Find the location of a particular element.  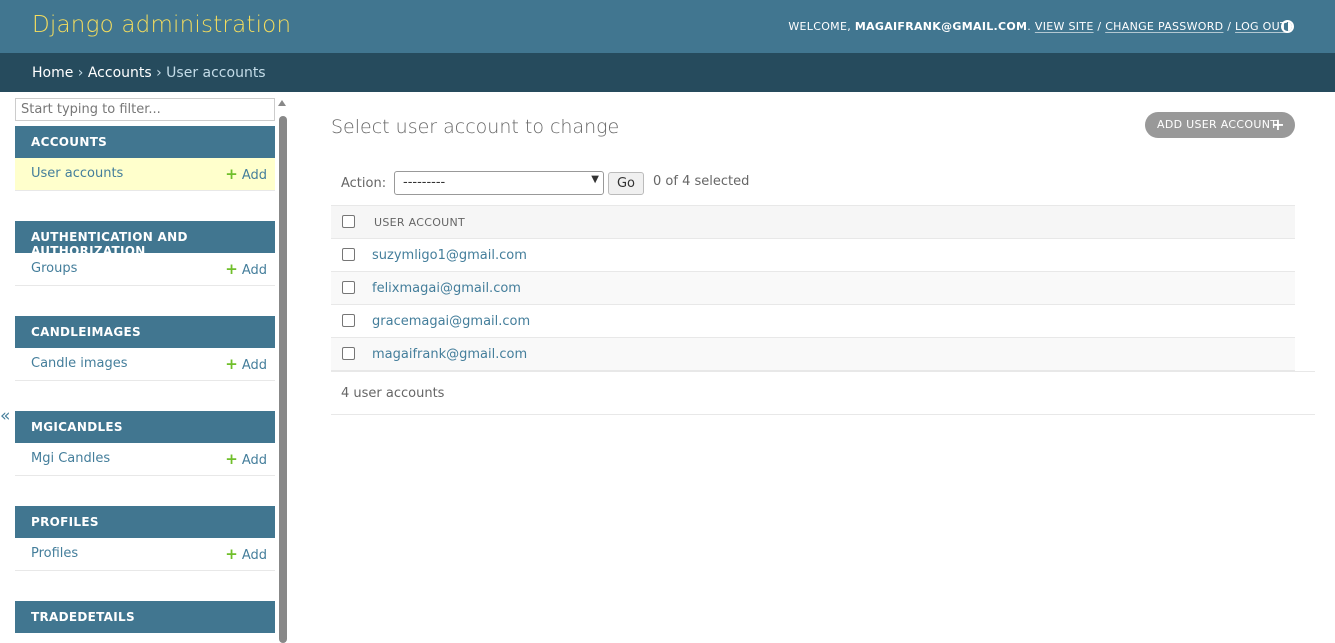

breadcrumb-current: User accounts is located at coordinates (216, 73).